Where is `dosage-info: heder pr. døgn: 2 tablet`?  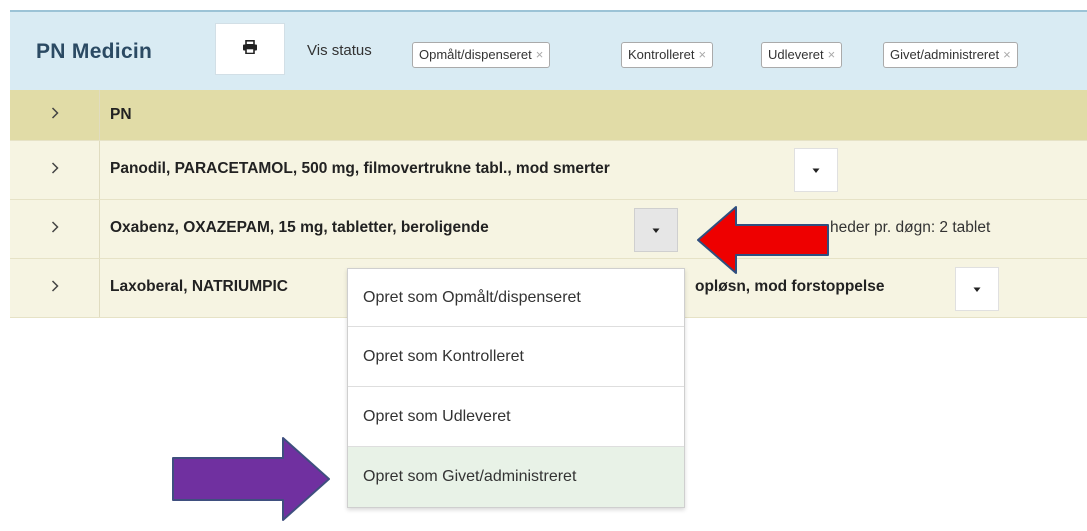
dosage-info: heder pr. døgn: 2 tablet is located at coordinates (910, 227).